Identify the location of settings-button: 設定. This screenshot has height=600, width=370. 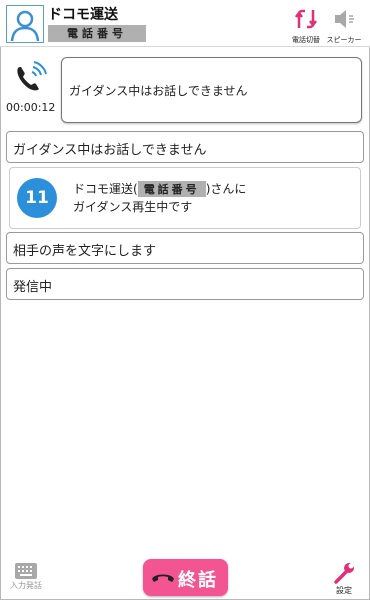
(344, 578).